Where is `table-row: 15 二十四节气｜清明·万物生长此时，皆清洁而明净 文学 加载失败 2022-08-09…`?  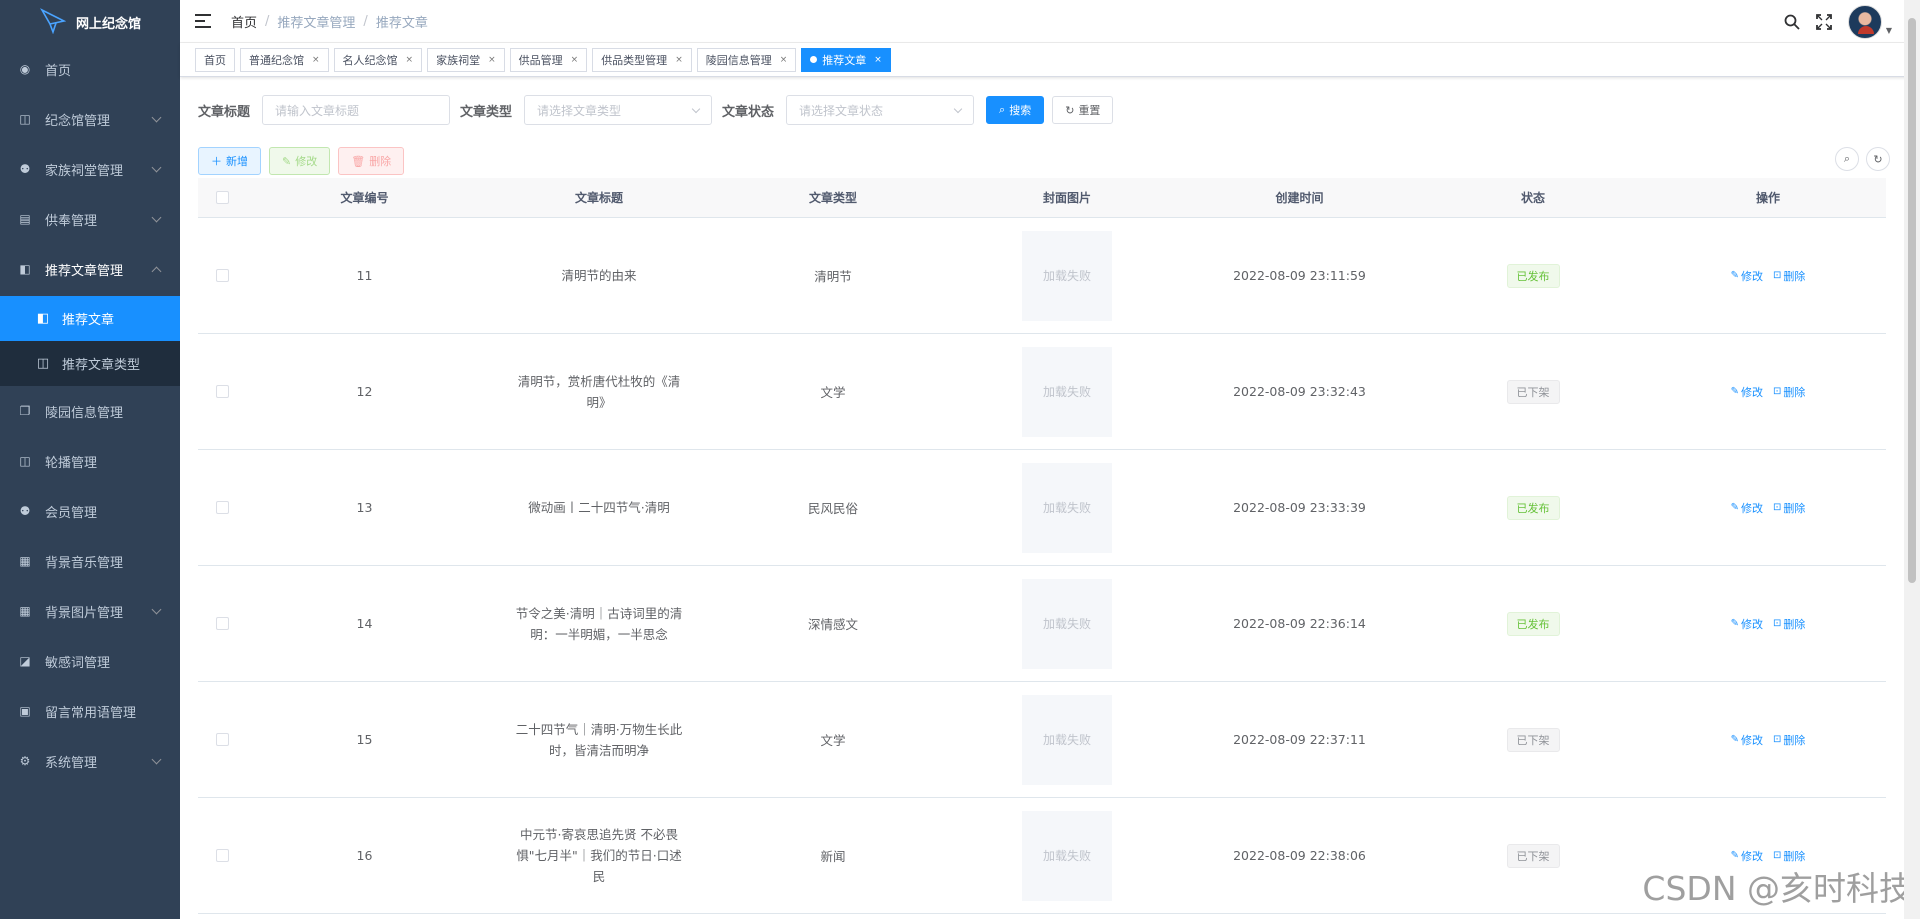
table-row: 15 二十四节气｜清明·万物生长此时，皆清洁而明净 文学 加载失败 2022-08-09… is located at coordinates (1042, 740).